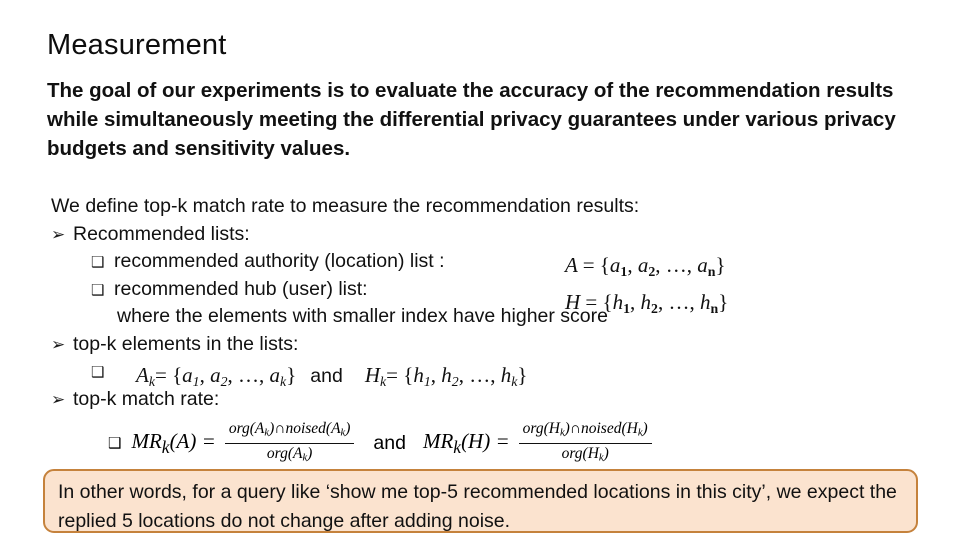 The height and width of the screenshot is (540, 960). What do you see at coordinates (487, 235) in the screenshot?
I see `bullet-recommended-lists: ➢ Recommended lists:` at bounding box center [487, 235].